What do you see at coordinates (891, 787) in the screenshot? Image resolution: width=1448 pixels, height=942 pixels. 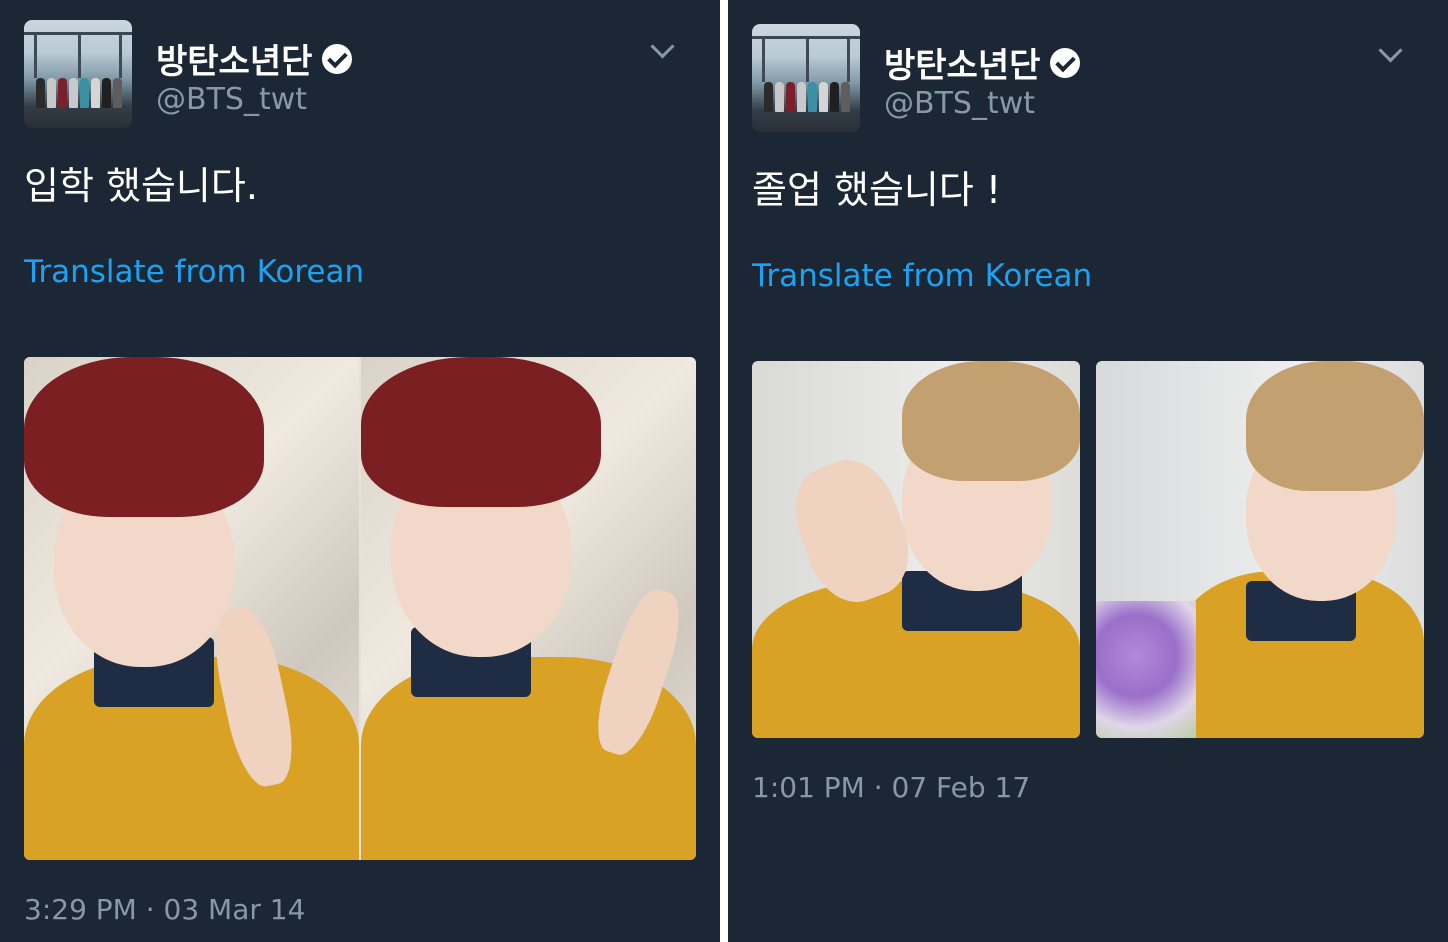 I see `tweet-timestamp: 1:01 PM · 07 Feb 17` at bounding box center [891, 787].